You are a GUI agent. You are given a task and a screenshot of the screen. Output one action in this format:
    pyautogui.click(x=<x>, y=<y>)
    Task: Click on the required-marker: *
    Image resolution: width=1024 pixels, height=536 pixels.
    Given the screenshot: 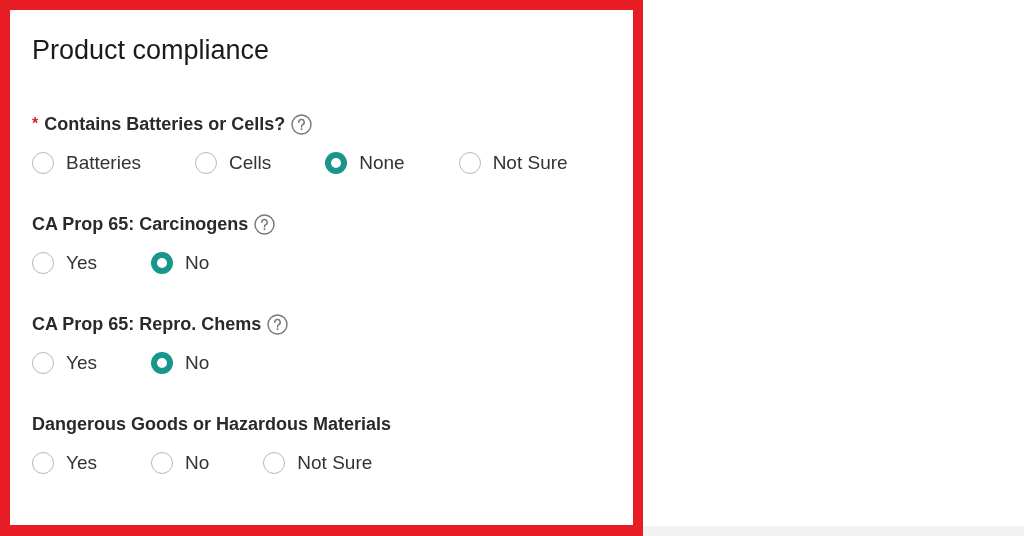 What is the action you would take?
    pyautogui.click(x=35, y=124)
    